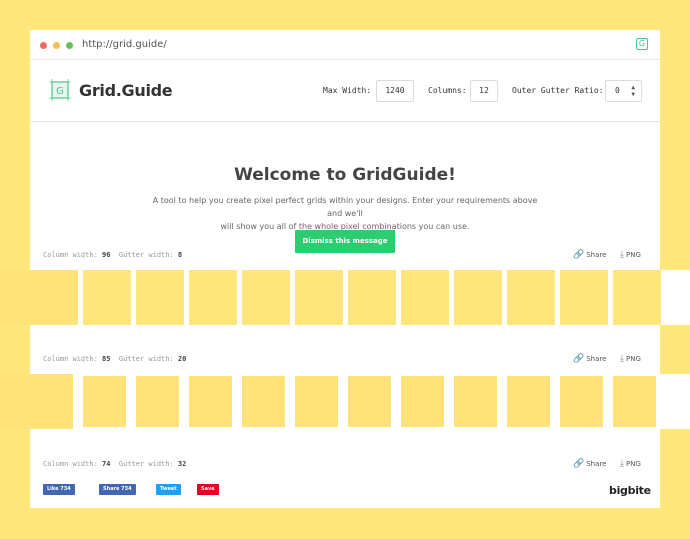  What do you see at coordinates (115, 359) in the screenshot?
I see `grid-2-metrics: Column width: 85 Gutter width: 20` at bounding box center [115, 359].